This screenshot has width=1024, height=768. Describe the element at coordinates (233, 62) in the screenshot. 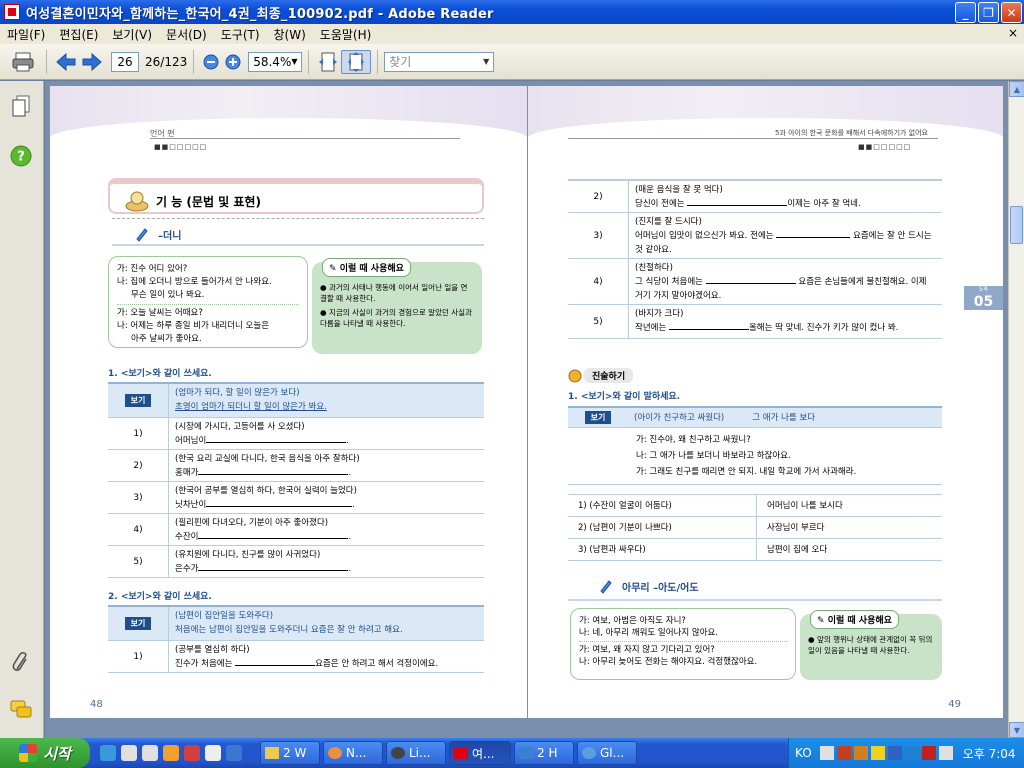

I see `zoom-in-icon` at that location.